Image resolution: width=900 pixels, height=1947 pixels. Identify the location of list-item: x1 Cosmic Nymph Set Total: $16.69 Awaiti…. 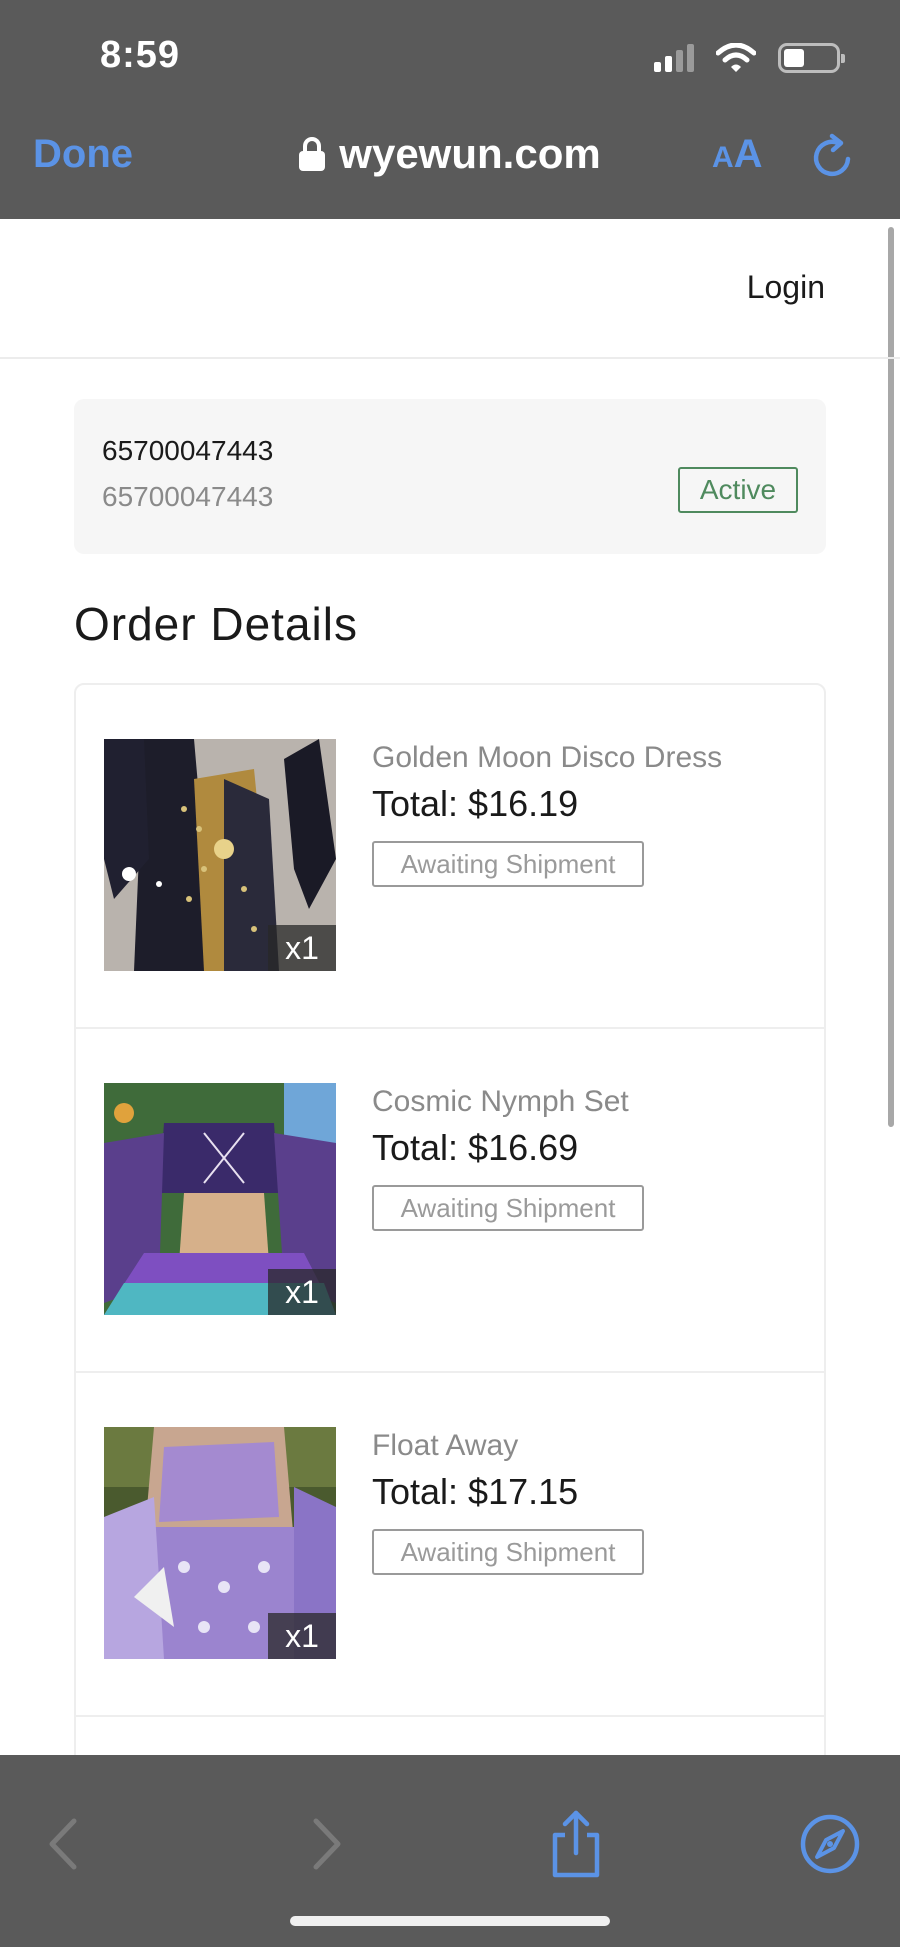
(450, 1201).